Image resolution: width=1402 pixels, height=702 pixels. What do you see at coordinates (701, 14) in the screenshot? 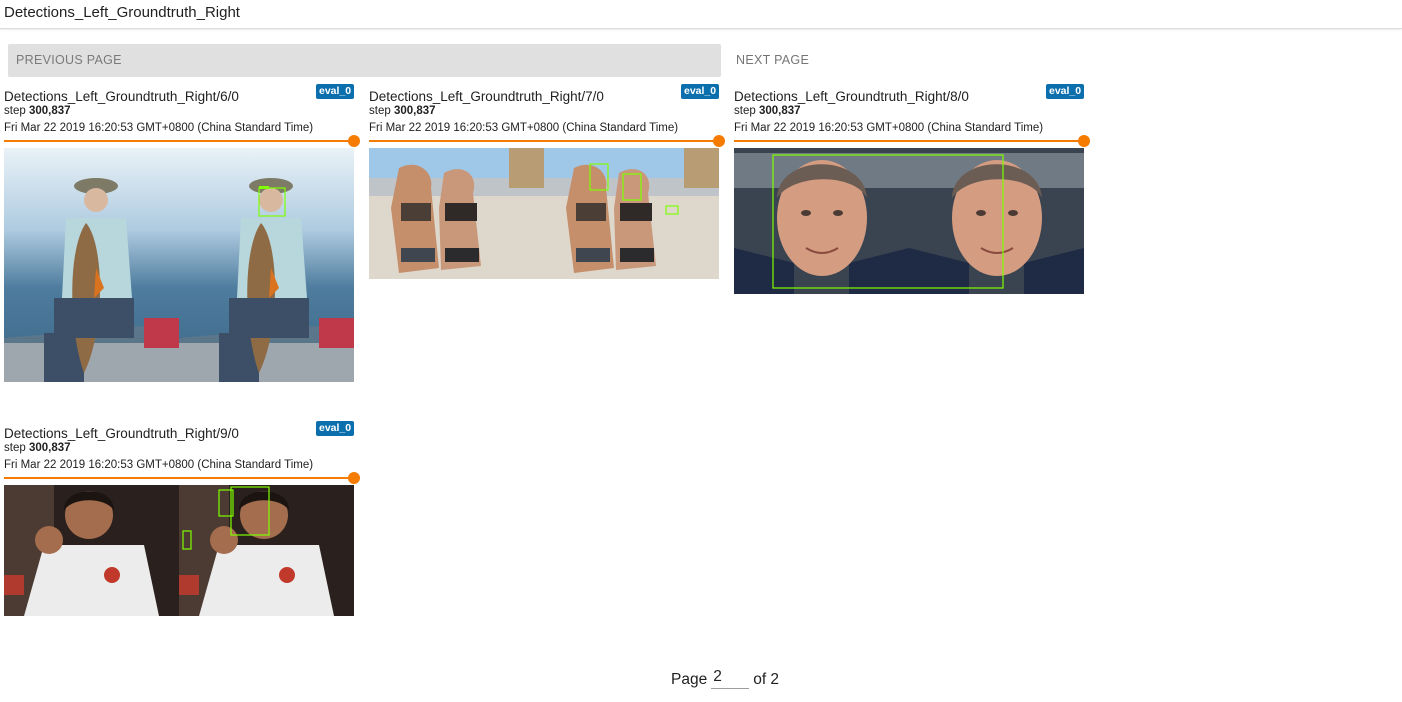
I see `section-header: Detections_Left_Groundtruth_Right` at bounding box center [701, 14].